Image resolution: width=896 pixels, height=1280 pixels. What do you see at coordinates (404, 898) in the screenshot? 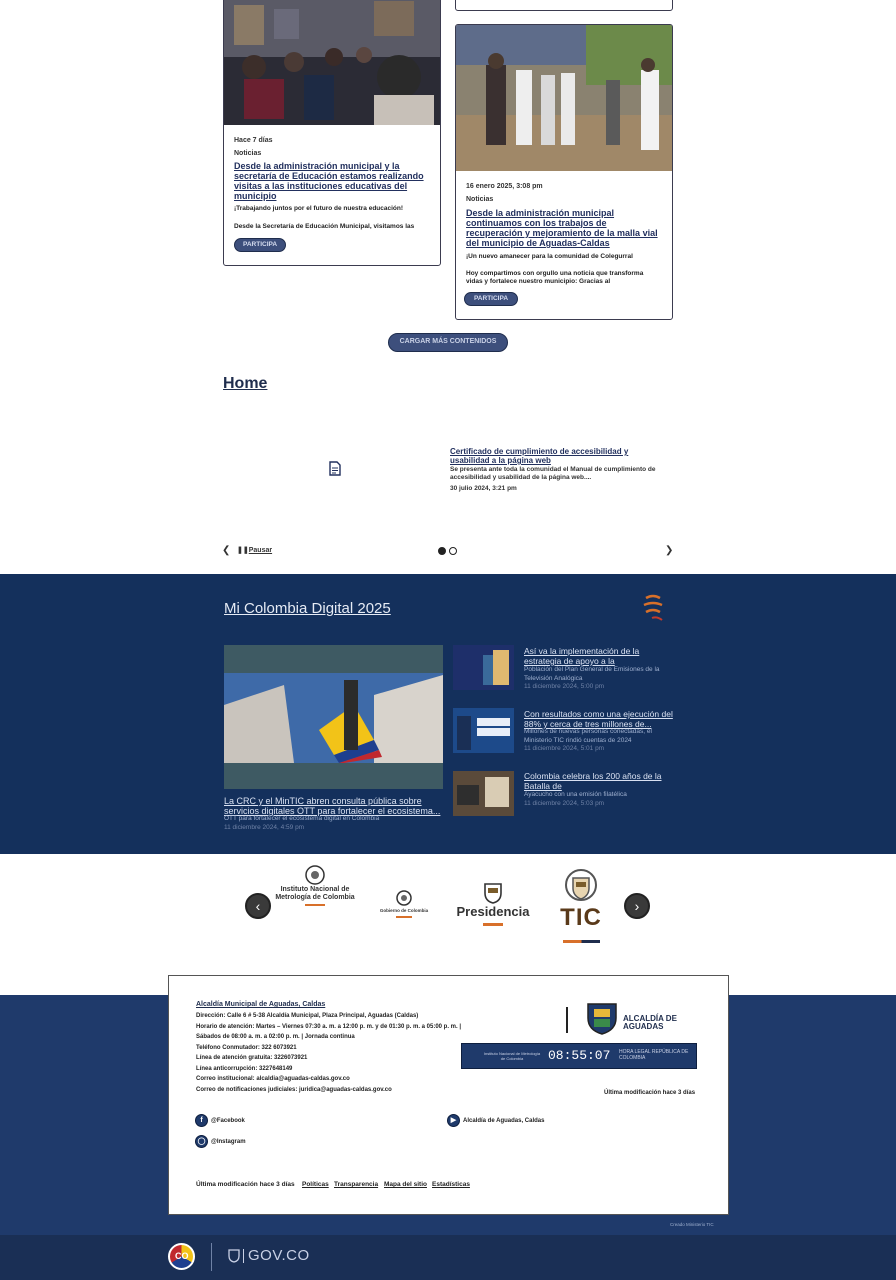
I see `gob-shield-icon` at bounding box center [404, 898].